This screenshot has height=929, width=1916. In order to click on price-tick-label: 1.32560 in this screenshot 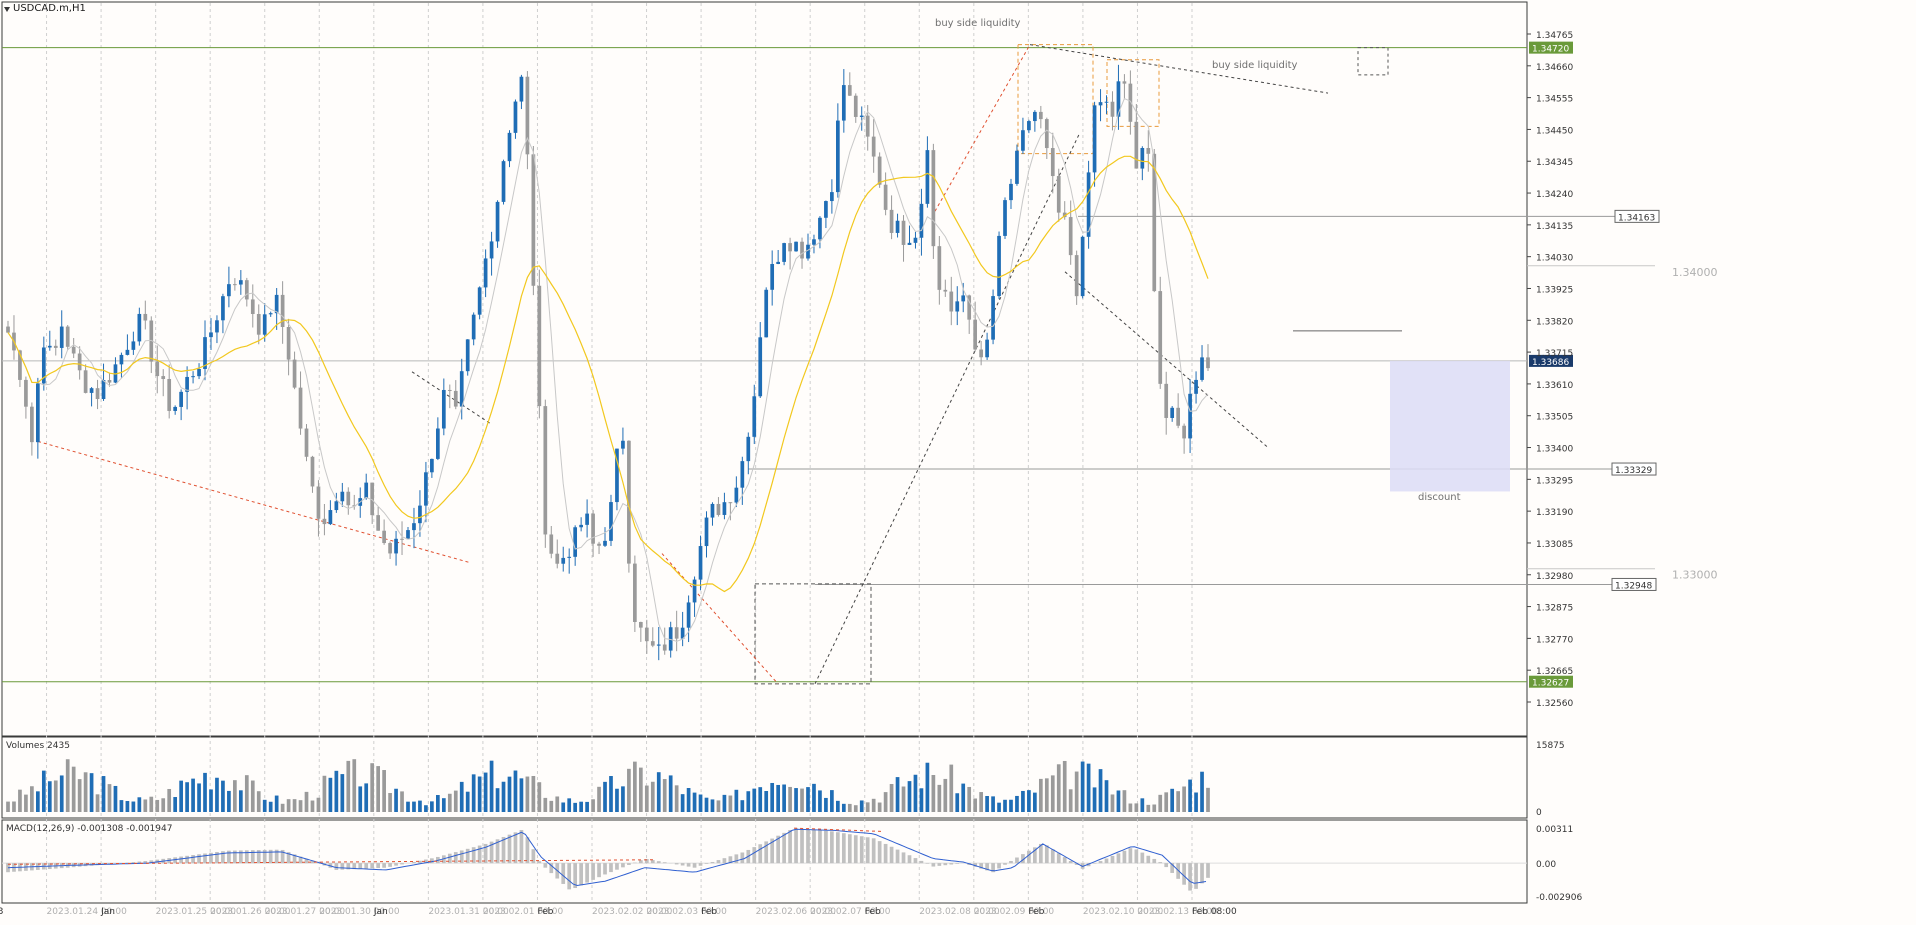, I will do `click(1554, 704)`.